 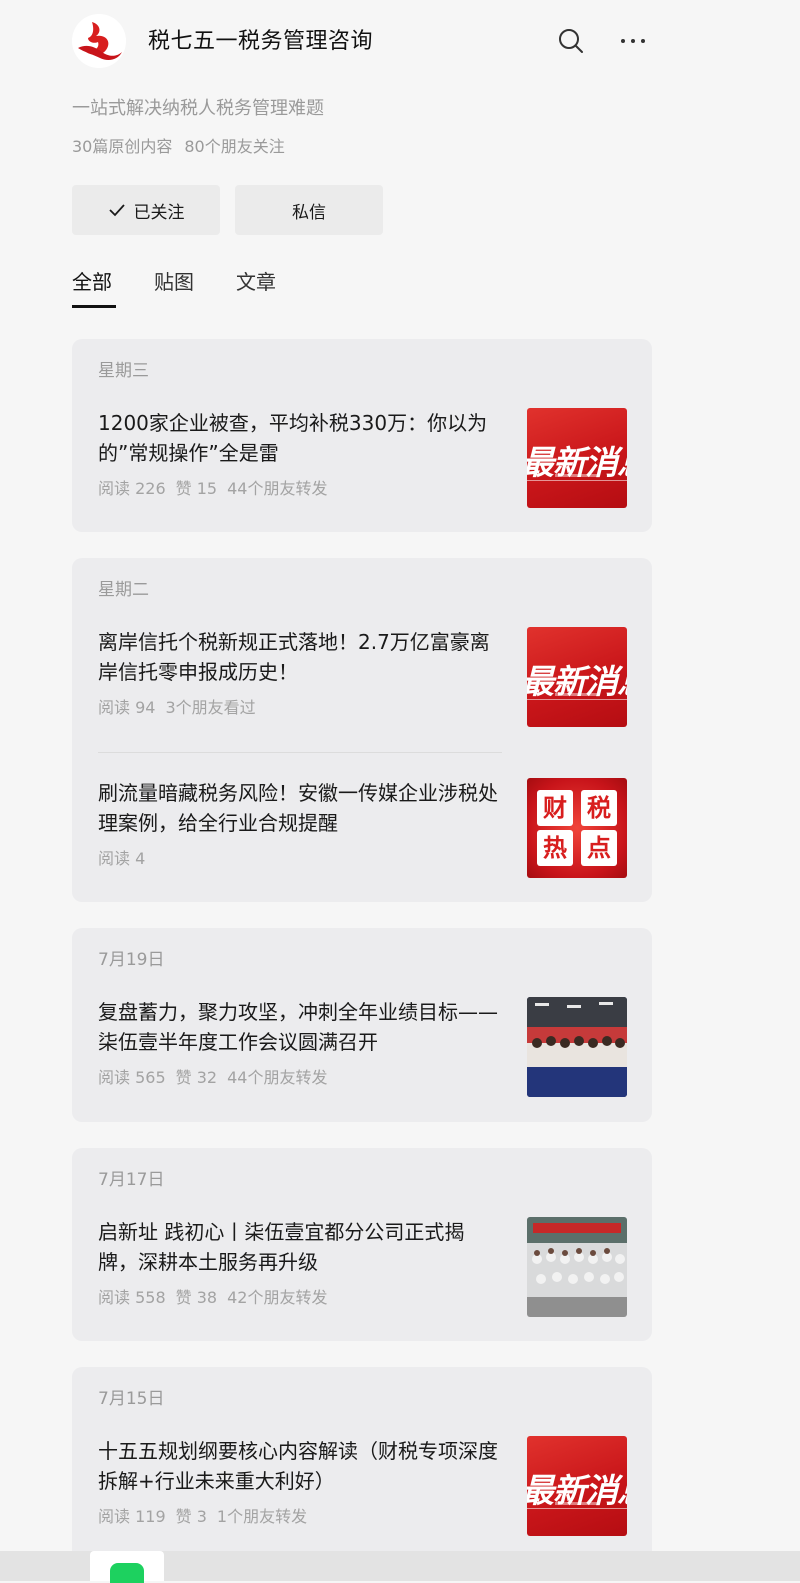 I want to click on account-name: 税七五一税务管理咨询, so click(x=261, y=41).